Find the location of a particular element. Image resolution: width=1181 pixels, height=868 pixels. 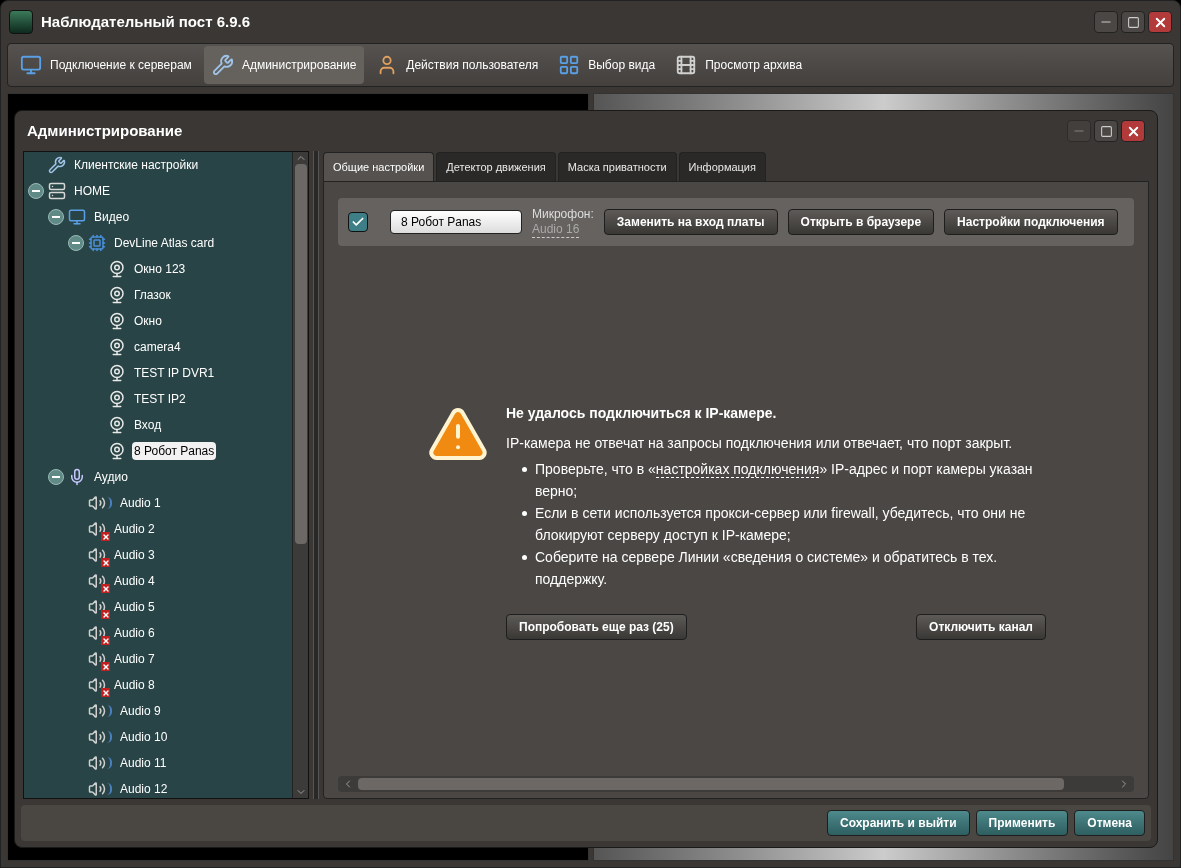

toolbar-action-button: Заменить на вход платы is located at coordinates (690, 222).